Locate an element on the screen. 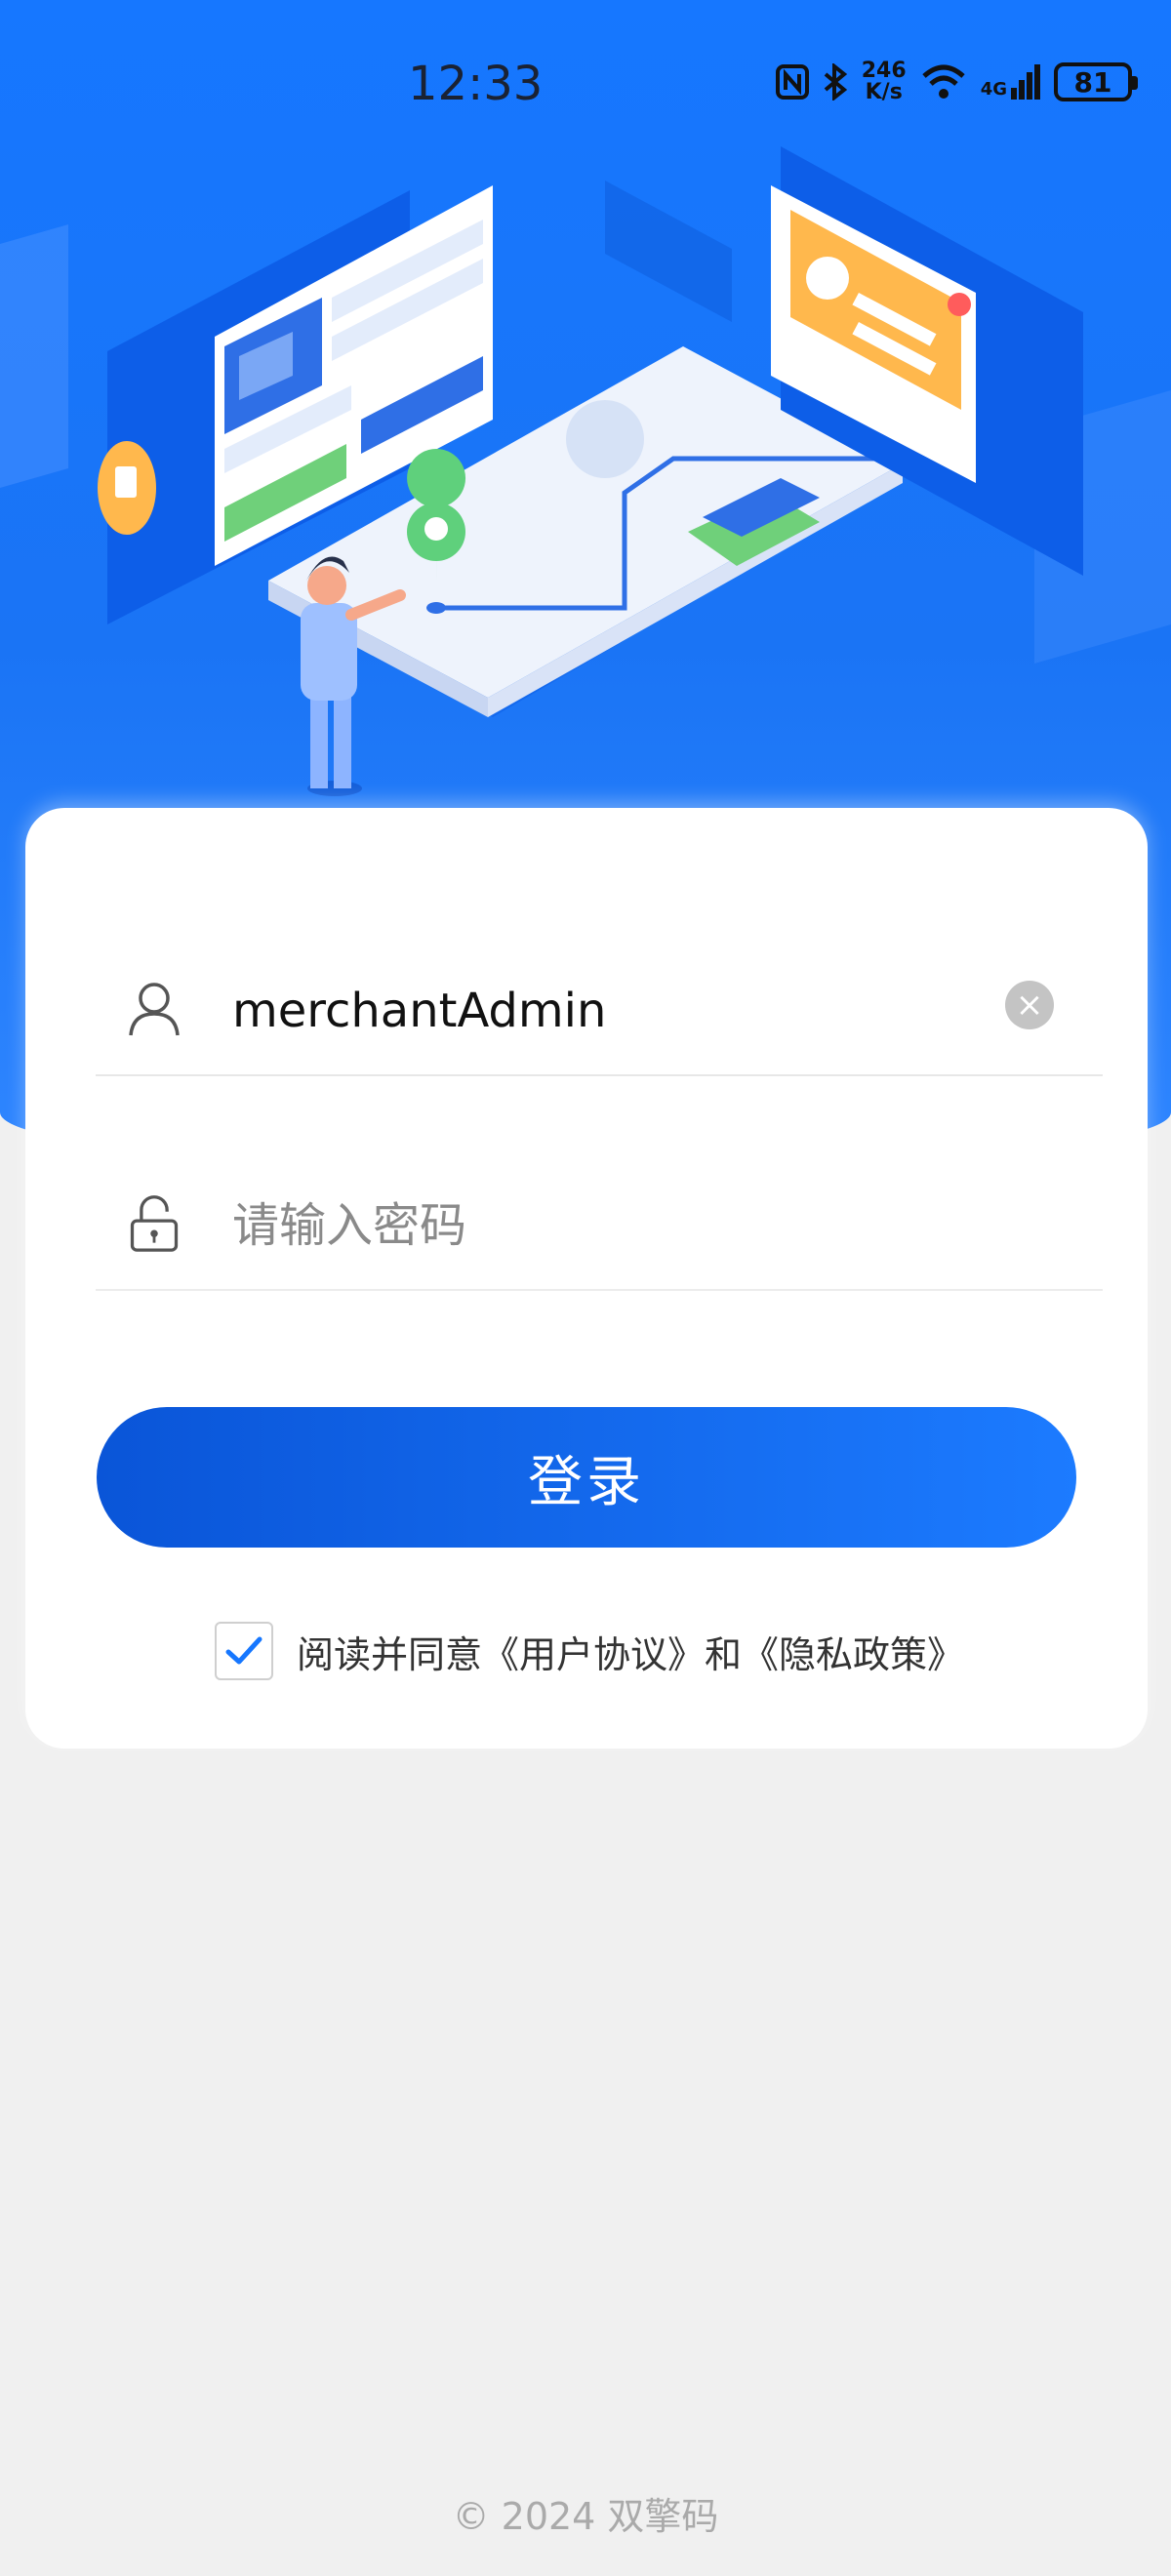 This screenshot has height=2576, width=1171. net-speed: 246 K/s is located at coordinates (884, 81).